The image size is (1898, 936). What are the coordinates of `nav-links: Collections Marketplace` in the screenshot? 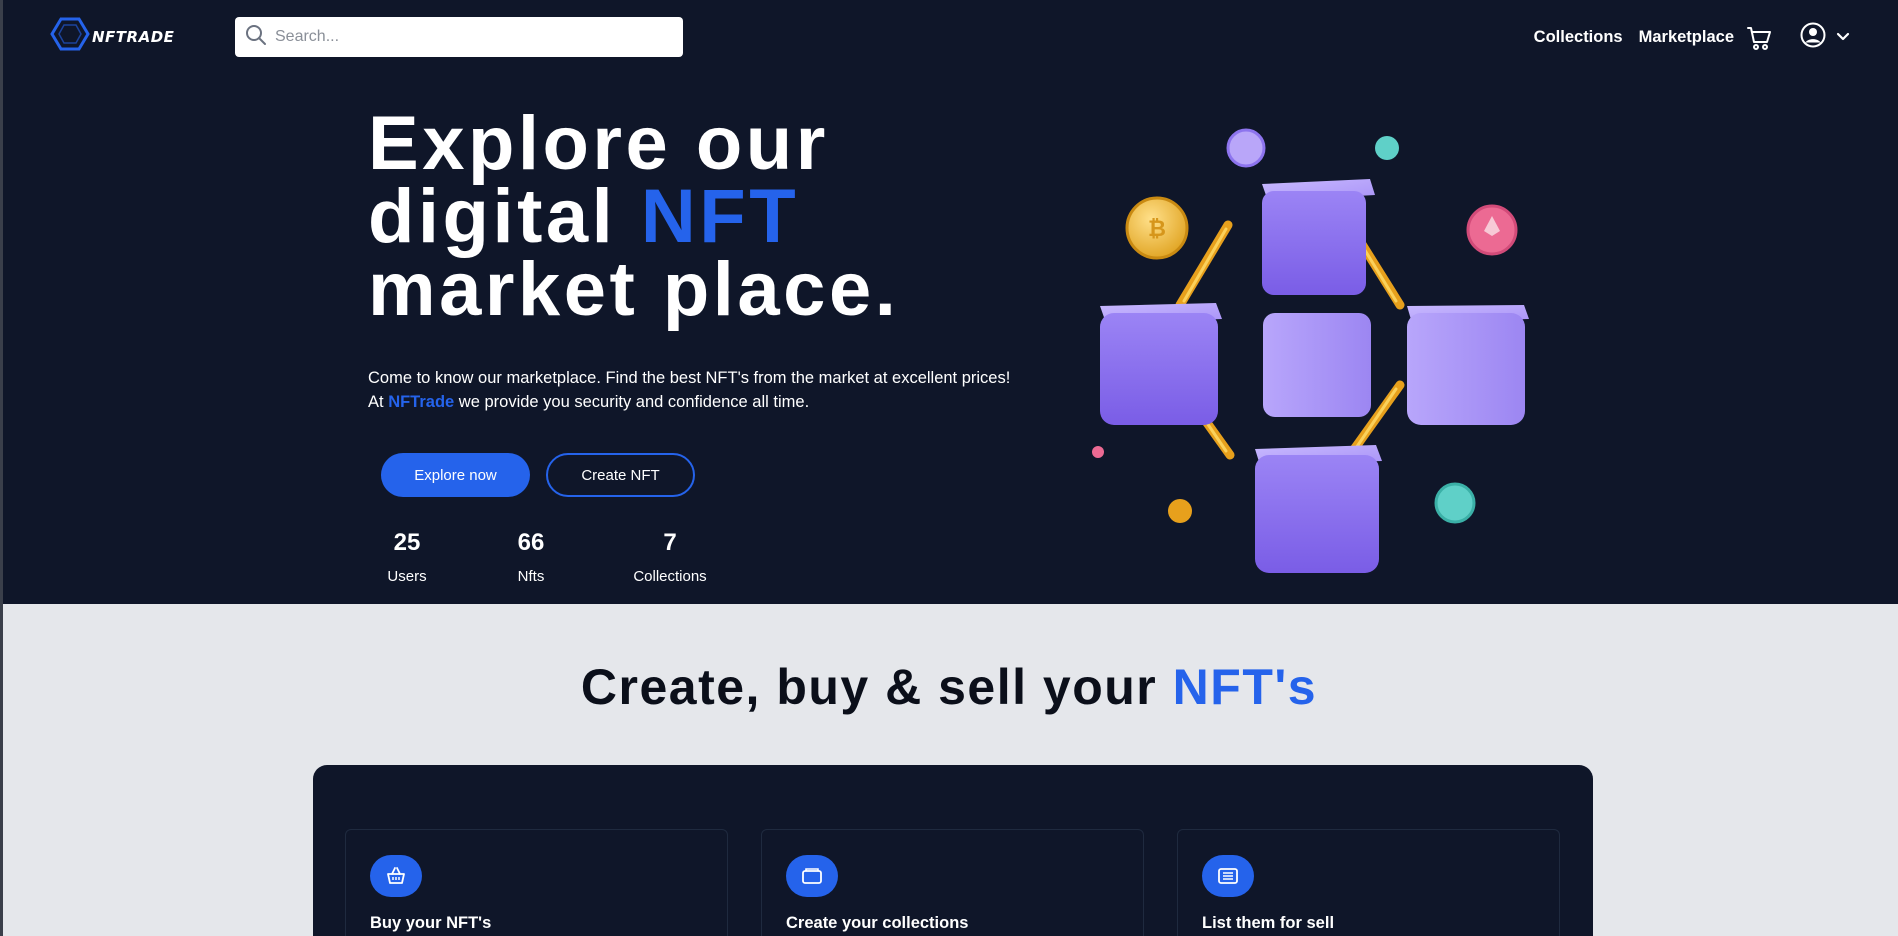 It's located at (1692, 37).